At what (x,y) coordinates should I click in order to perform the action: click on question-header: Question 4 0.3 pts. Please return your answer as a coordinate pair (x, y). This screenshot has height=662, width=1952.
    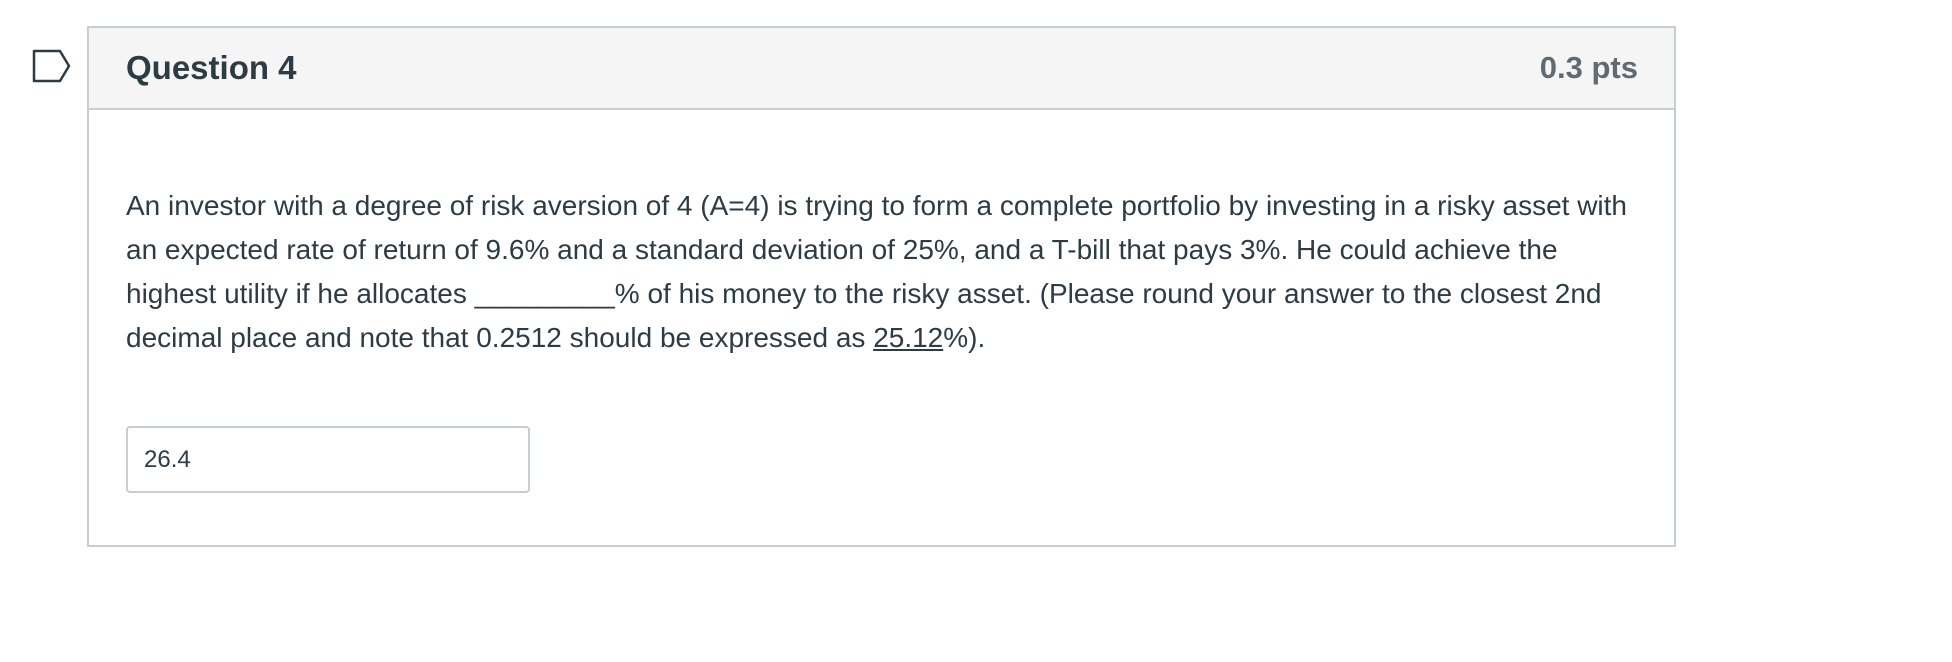
    Looking at the image, I should click on (881, 69).